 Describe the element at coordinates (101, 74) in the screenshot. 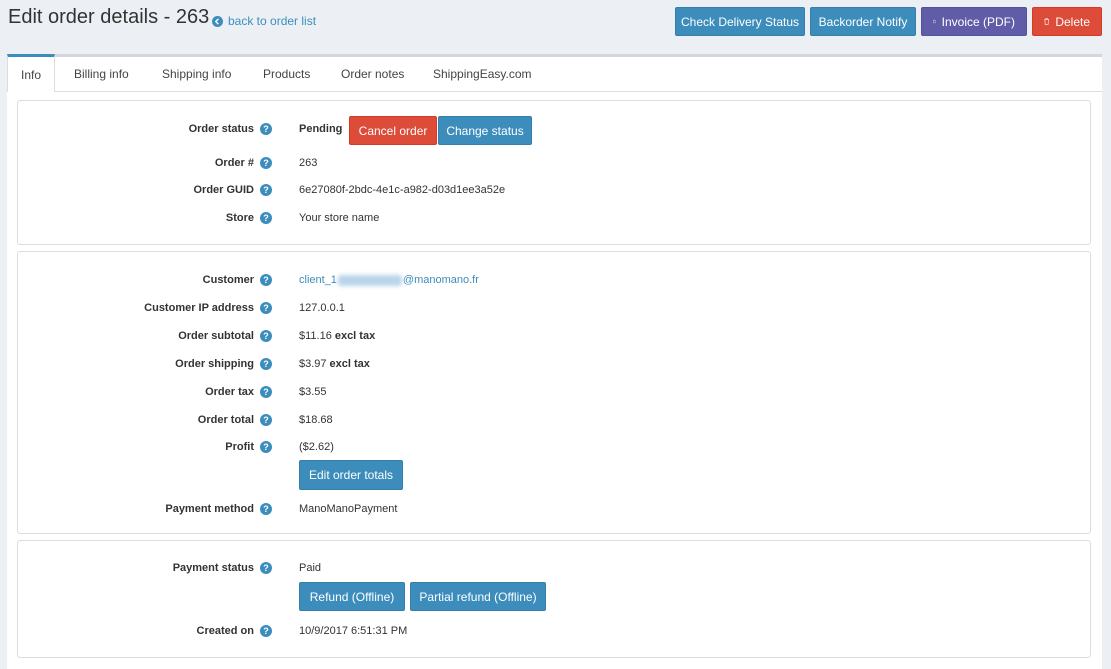

I see `tab-billing-info: Billing info` at that location.